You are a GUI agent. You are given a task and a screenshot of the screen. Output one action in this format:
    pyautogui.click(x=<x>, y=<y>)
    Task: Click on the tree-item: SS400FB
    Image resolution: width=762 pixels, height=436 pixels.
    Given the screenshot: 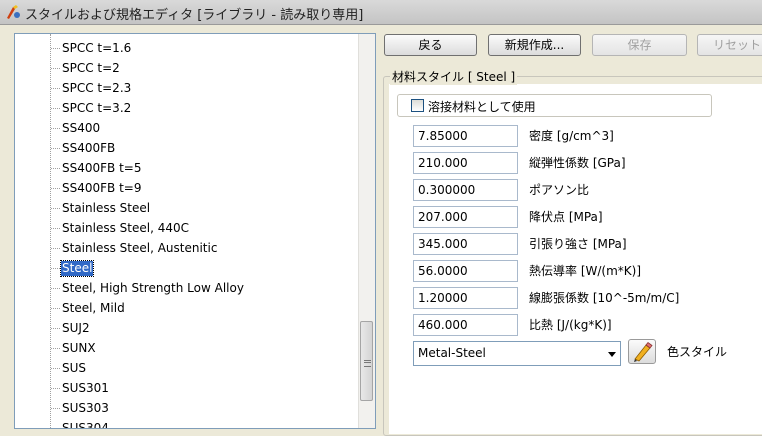 What is the action you would take?
    pyautogui.click(x=201, y=149)
    